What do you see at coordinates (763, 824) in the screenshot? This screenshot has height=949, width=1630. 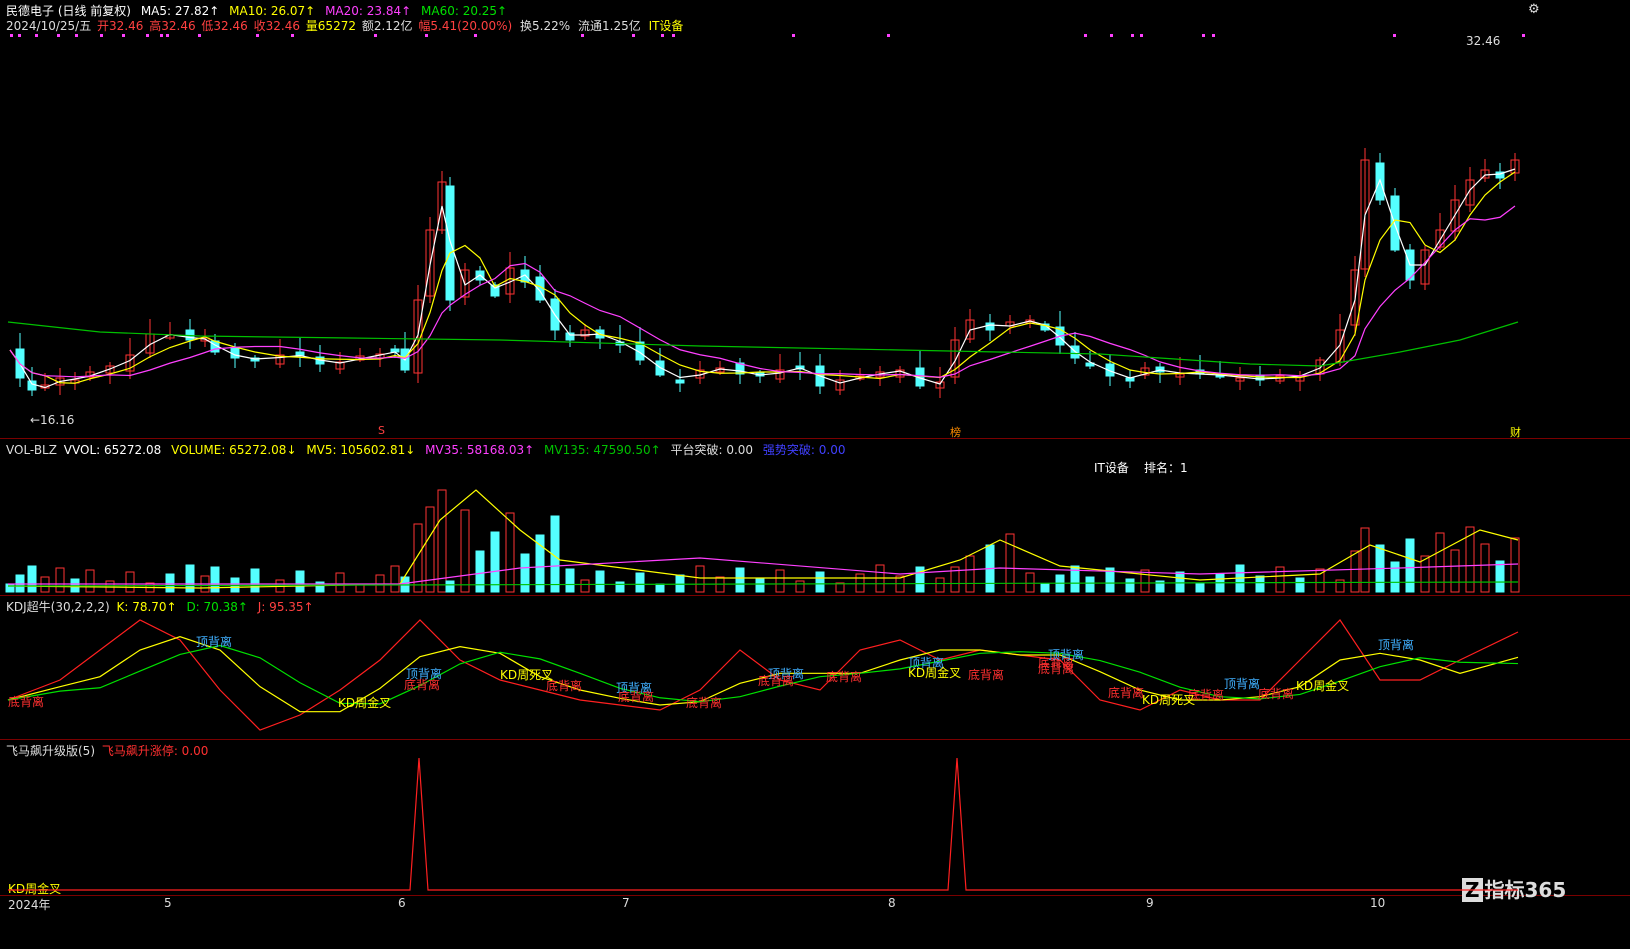 I see `feima-line` at bounding box center [763, 824].